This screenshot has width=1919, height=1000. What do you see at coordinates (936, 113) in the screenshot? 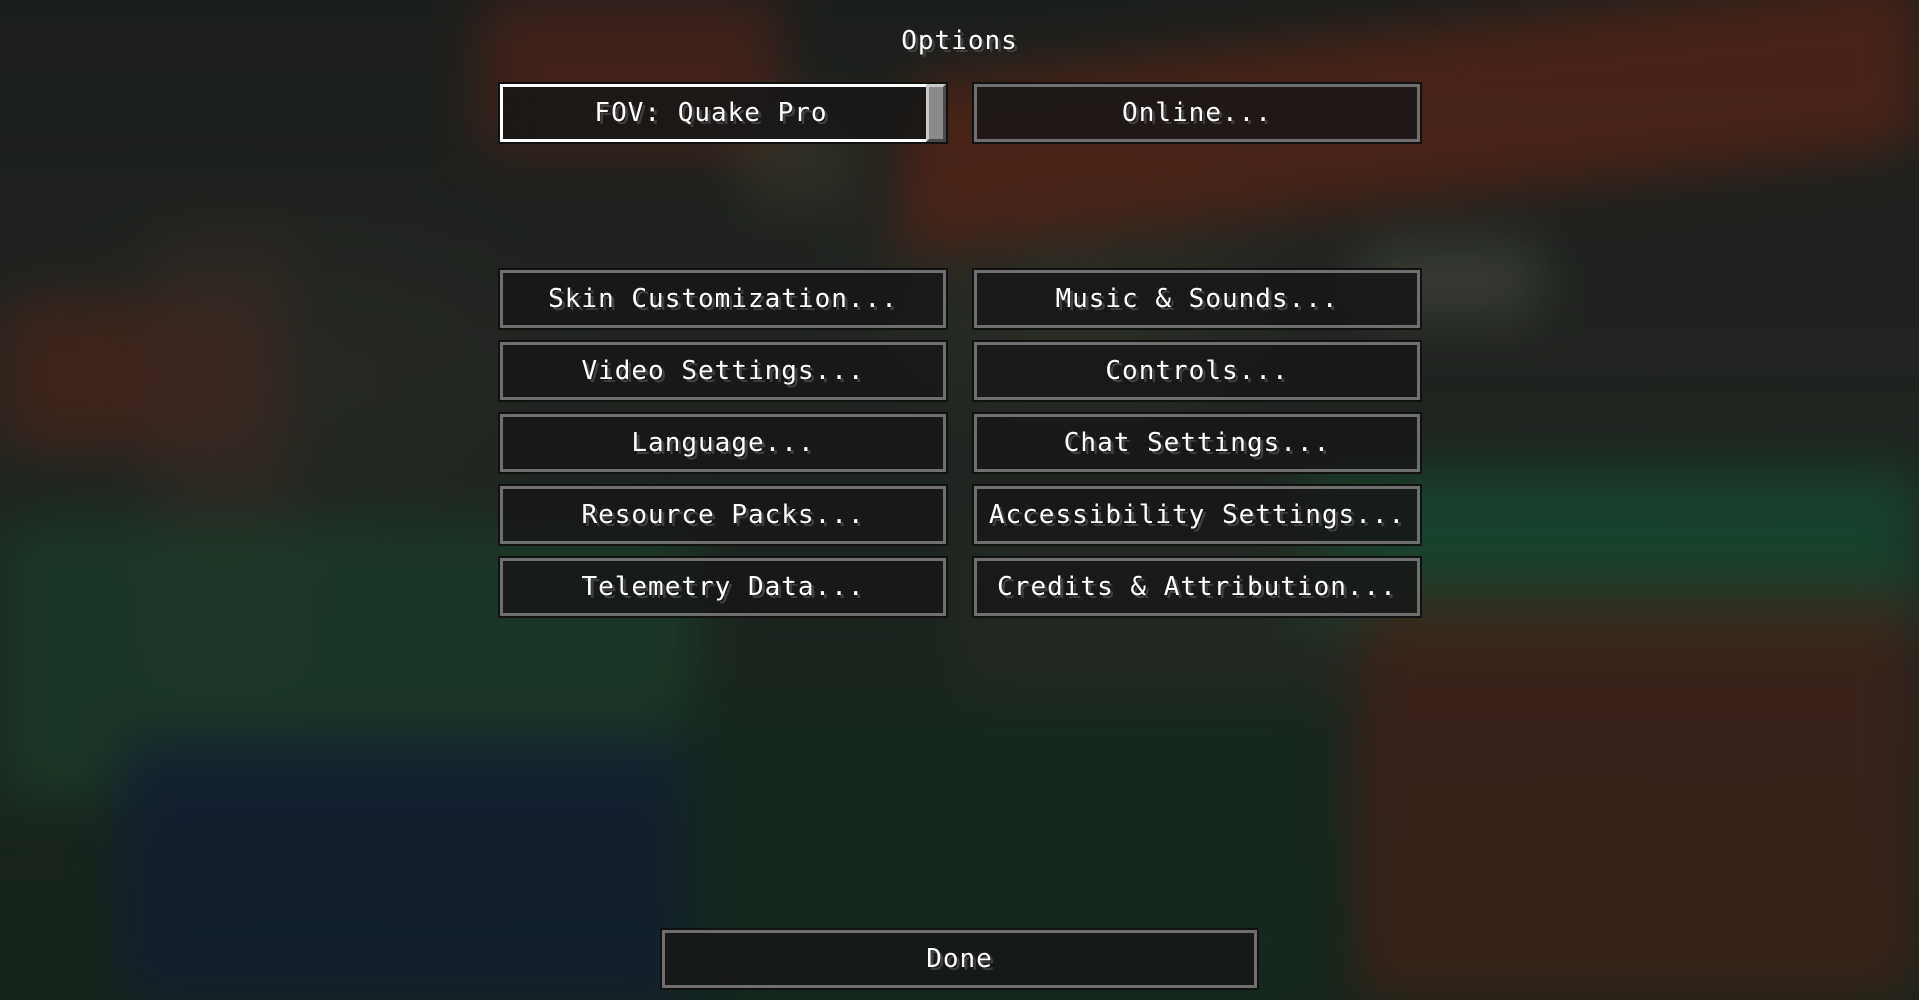
I see `fov-slider-handle` at bounding box center [936, 113].